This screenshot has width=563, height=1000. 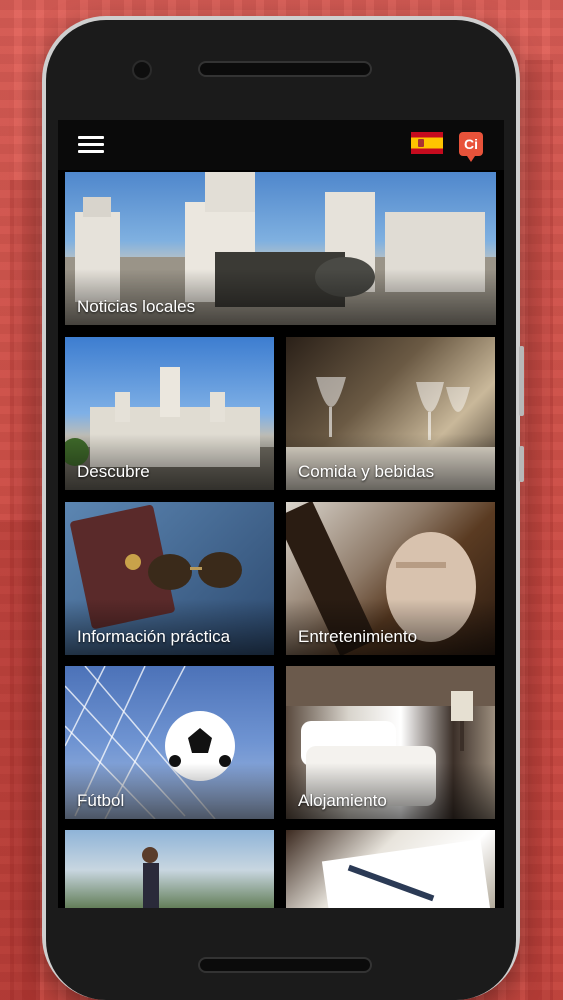 I want to click on spain-flag-icon, so click(x=427, y=143).